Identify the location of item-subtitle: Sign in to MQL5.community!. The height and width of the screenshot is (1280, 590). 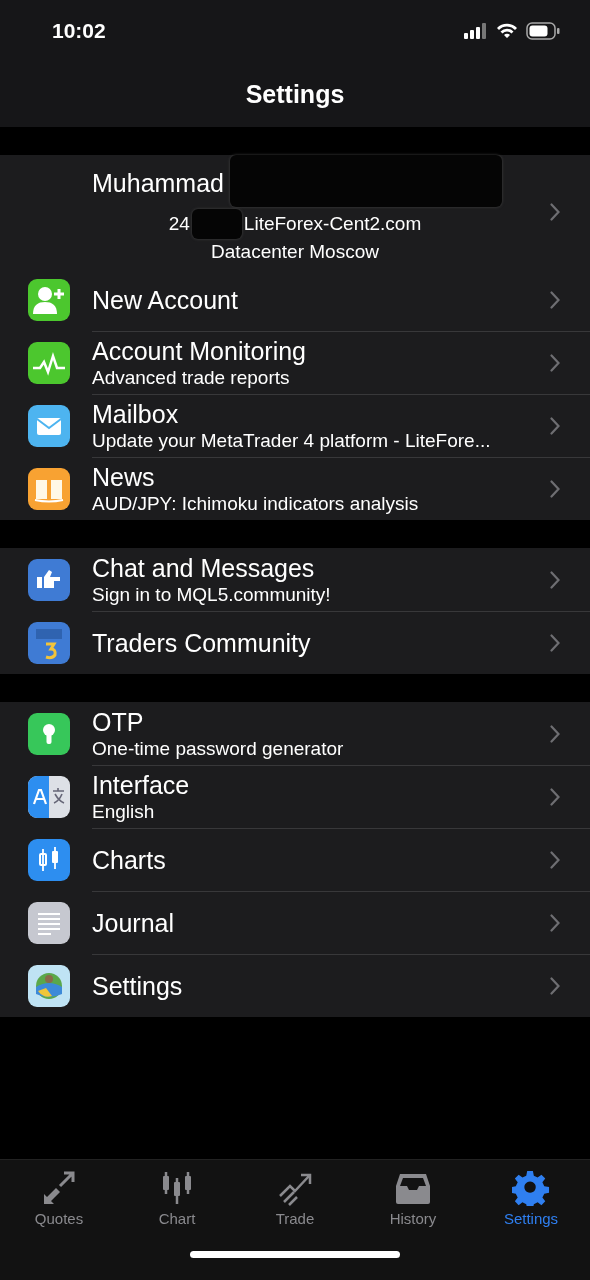
(212, 594).